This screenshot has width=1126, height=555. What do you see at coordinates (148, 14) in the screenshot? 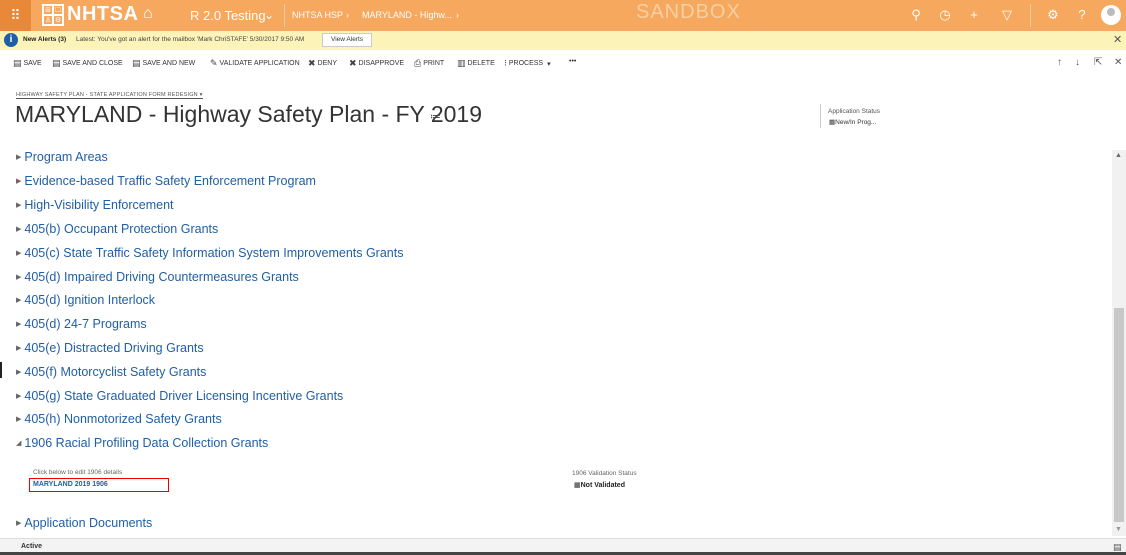
I see `home-icon: ⌂` at bounding box center [148, 14].